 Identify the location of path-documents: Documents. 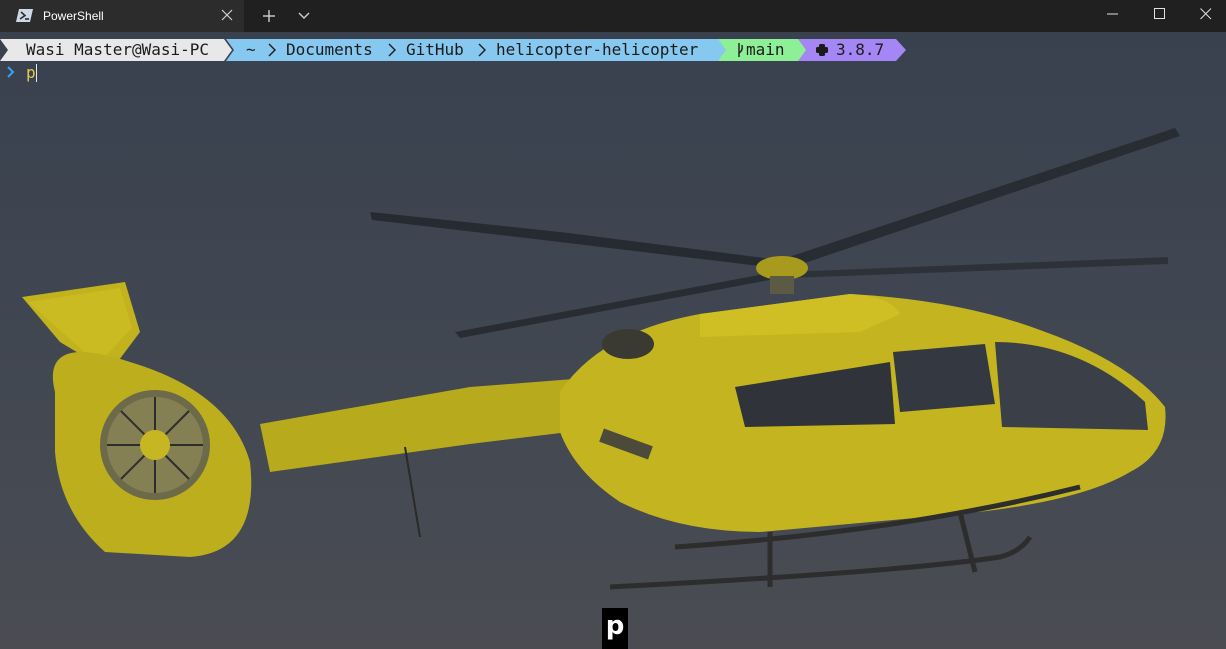
(329, 49).